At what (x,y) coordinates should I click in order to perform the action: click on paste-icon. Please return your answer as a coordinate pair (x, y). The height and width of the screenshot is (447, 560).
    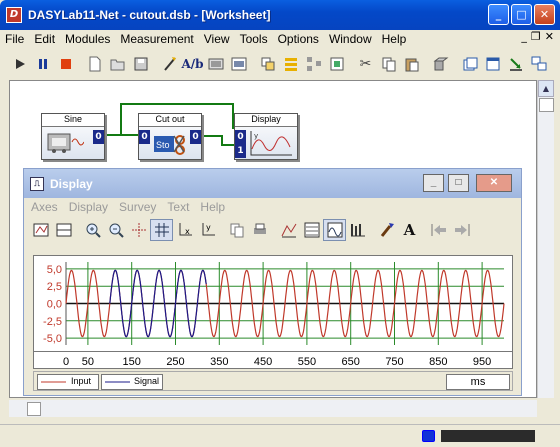
    Looking at the image, I should click on (411, 64).